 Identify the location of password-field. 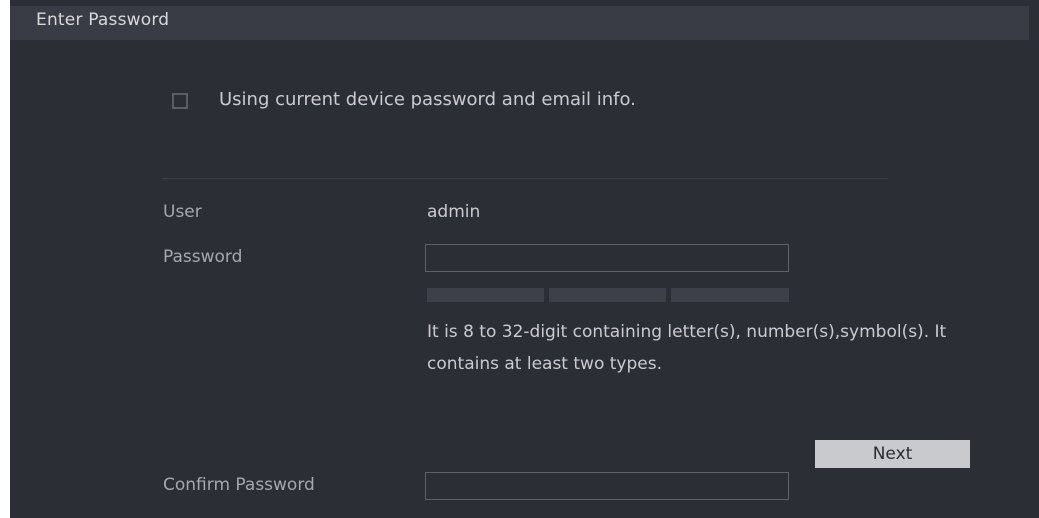
(607, 258).